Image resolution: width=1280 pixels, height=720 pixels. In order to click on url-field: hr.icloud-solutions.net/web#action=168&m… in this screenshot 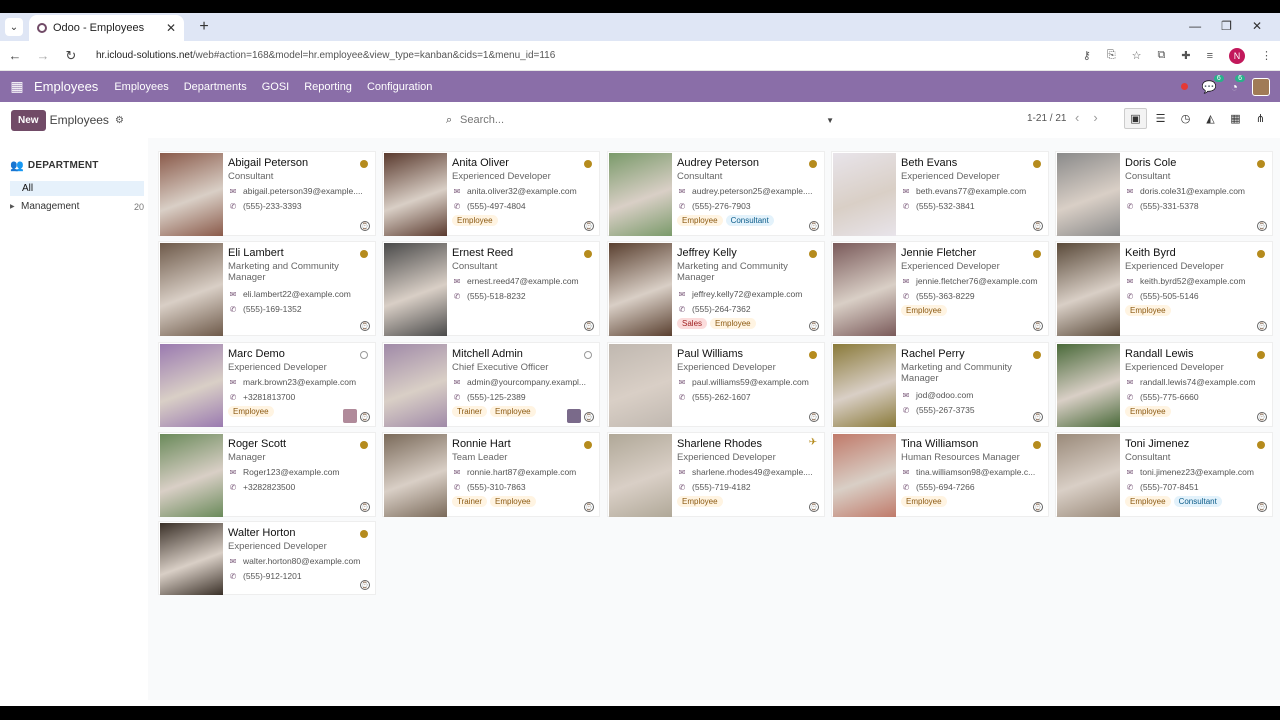, I will do `click(580, 55)`.